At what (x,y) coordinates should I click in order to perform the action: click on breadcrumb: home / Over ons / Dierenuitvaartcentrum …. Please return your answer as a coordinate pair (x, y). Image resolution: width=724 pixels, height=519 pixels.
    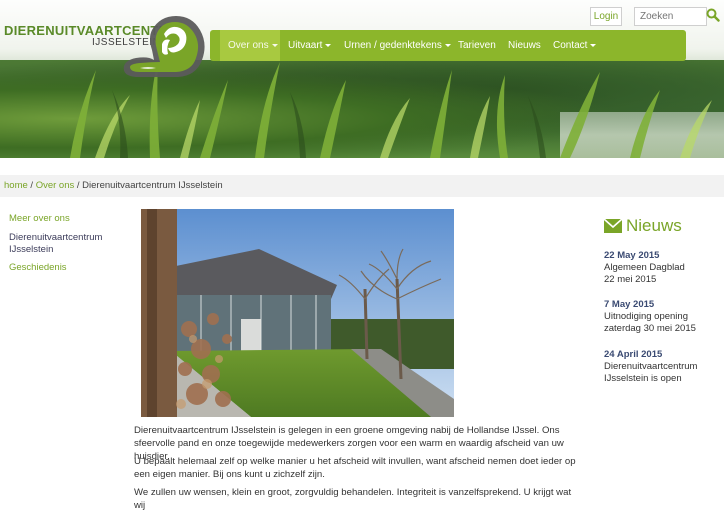
    Looking at the image, I should click on (362, 186).